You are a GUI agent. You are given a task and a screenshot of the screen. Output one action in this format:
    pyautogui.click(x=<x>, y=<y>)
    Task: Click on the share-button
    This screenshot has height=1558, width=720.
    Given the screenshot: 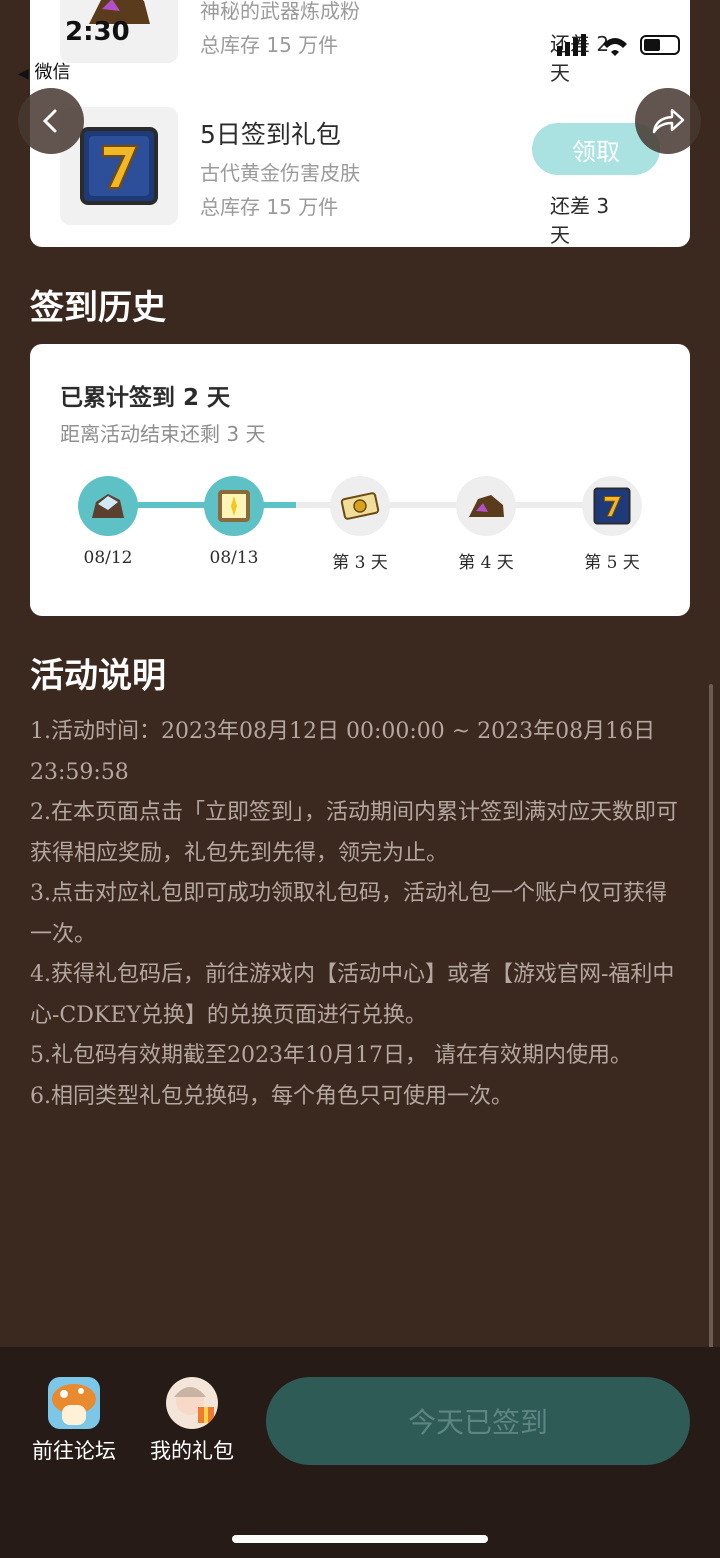 What is the action you would take?
    pyautogui.click(x=668, y=121)
    